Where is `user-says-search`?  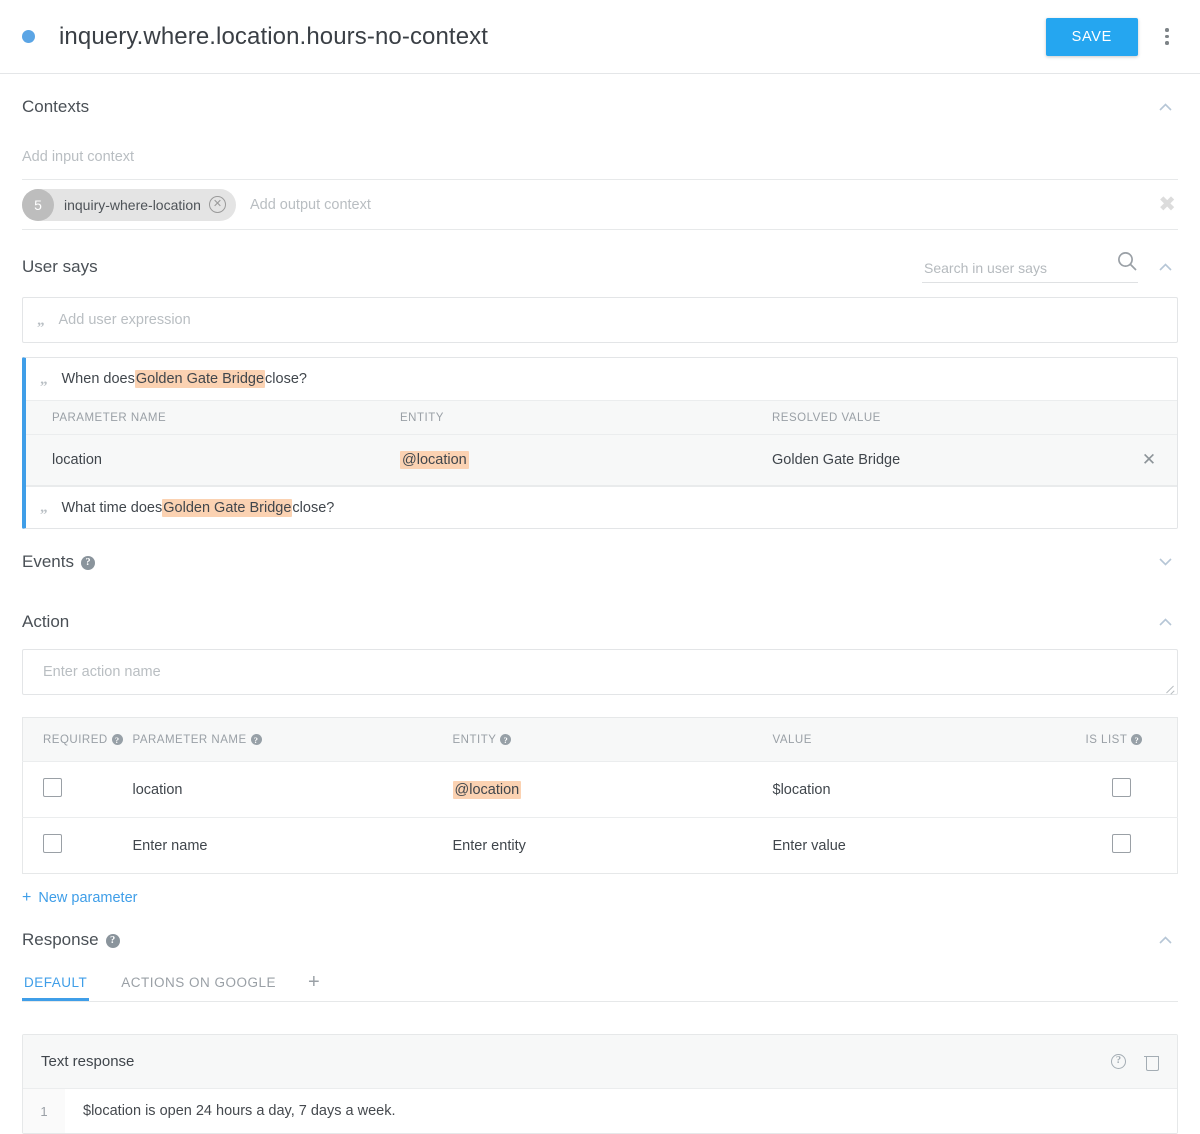 user-says-search is located at coordinates (1030, 266).